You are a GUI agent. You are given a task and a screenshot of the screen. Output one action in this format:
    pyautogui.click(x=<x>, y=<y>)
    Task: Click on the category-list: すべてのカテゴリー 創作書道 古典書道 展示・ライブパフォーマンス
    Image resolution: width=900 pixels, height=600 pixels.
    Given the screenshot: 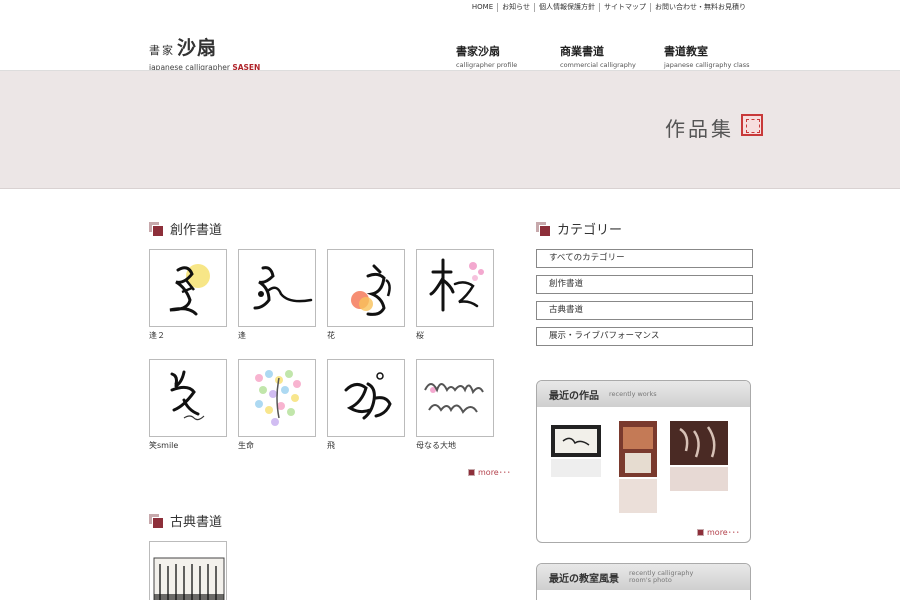 What is the action you would take?
    pyautogui.click(x=644, y=301)
    